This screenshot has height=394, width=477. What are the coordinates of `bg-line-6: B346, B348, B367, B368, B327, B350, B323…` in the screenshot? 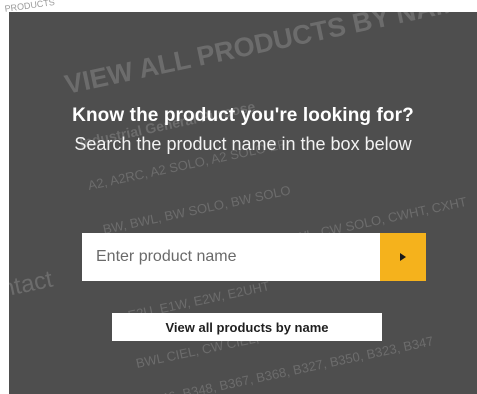 It's located at (290, 363).